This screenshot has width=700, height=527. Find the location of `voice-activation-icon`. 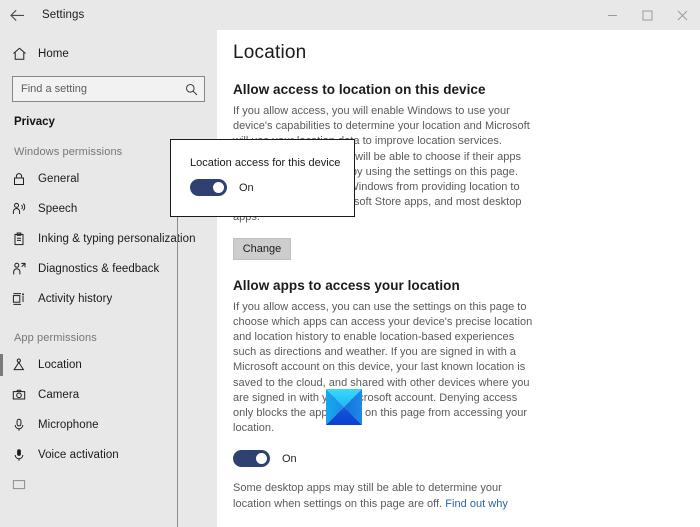

voice-activation-icon is located at coordinates (25, 455).